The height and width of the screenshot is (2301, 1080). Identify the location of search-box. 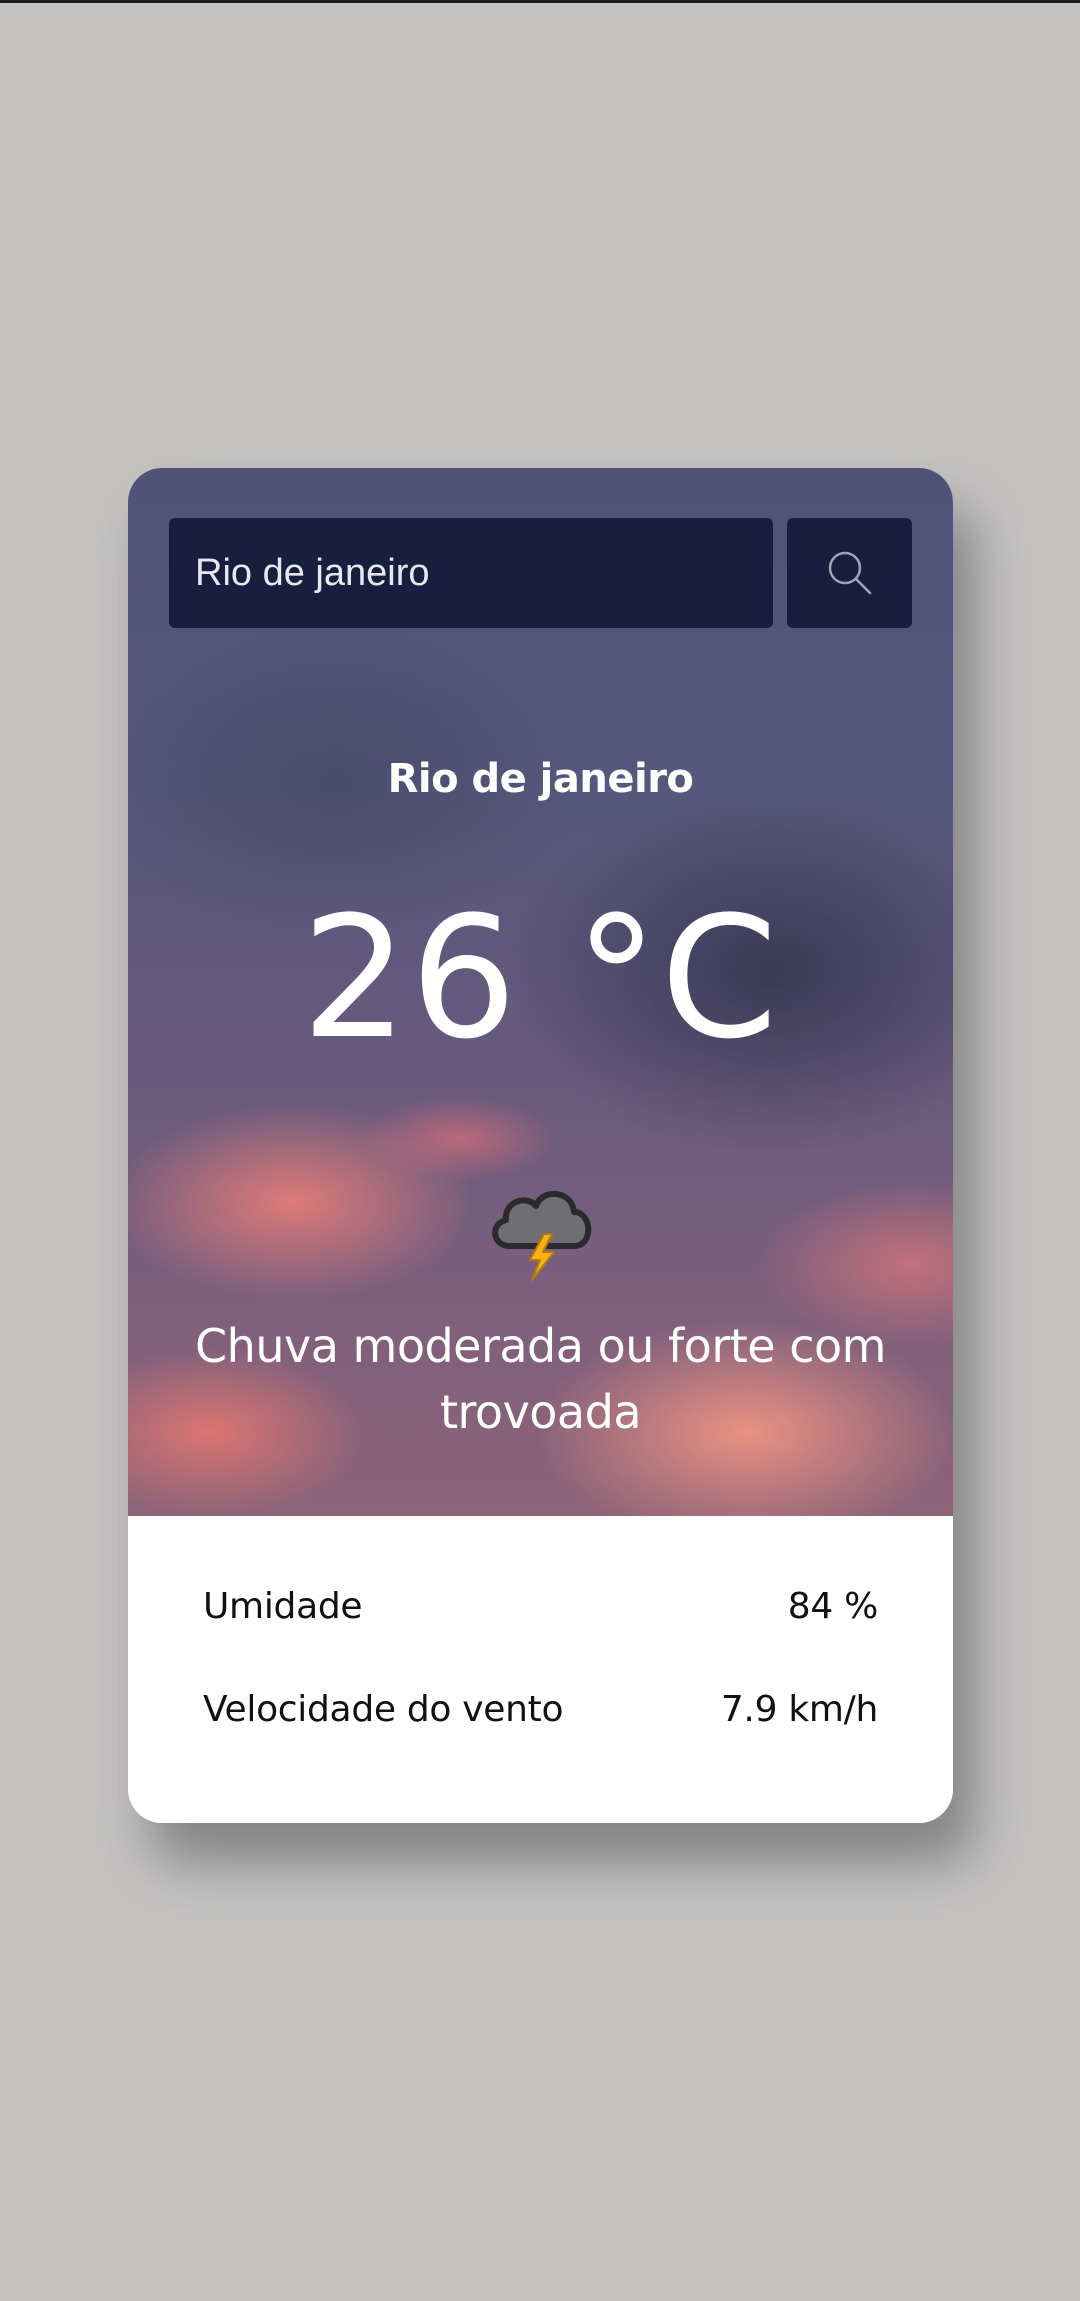
(471, 573).